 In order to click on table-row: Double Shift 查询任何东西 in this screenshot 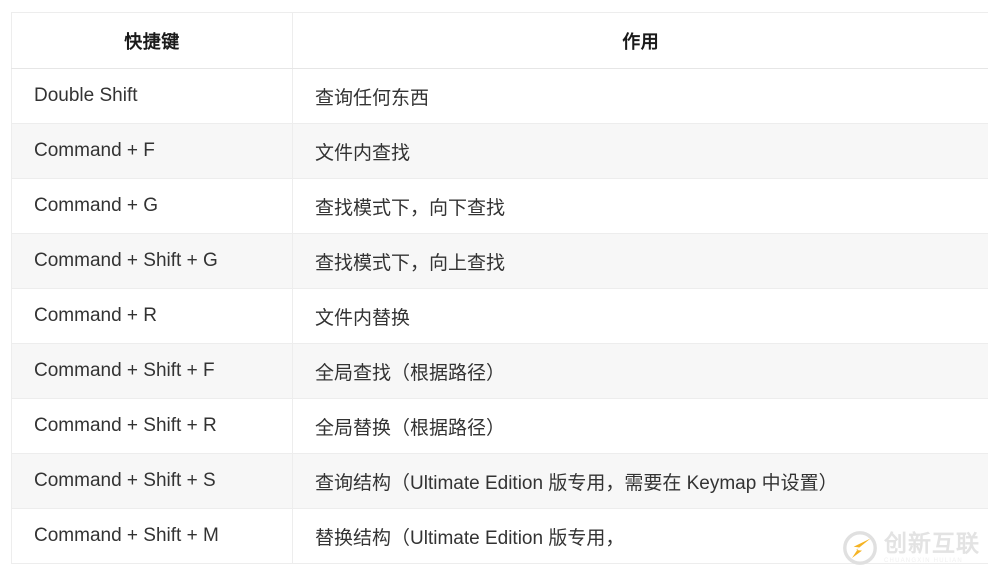, I will do `click(499, 96)`.